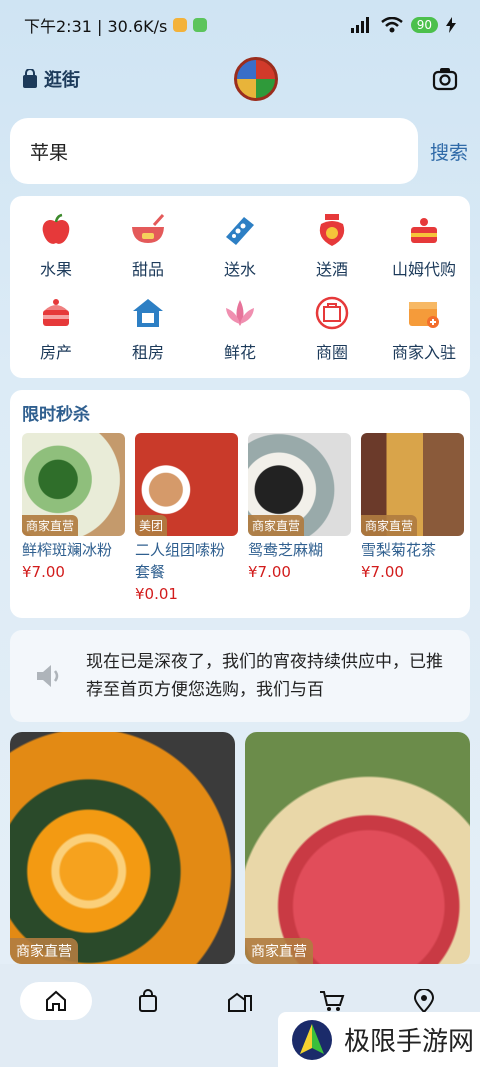 This screenshot has width=480, height=1067. Describe the element at coordinates (239, 352) in the screenshot. I see `category-label: 鲜花` at that location.